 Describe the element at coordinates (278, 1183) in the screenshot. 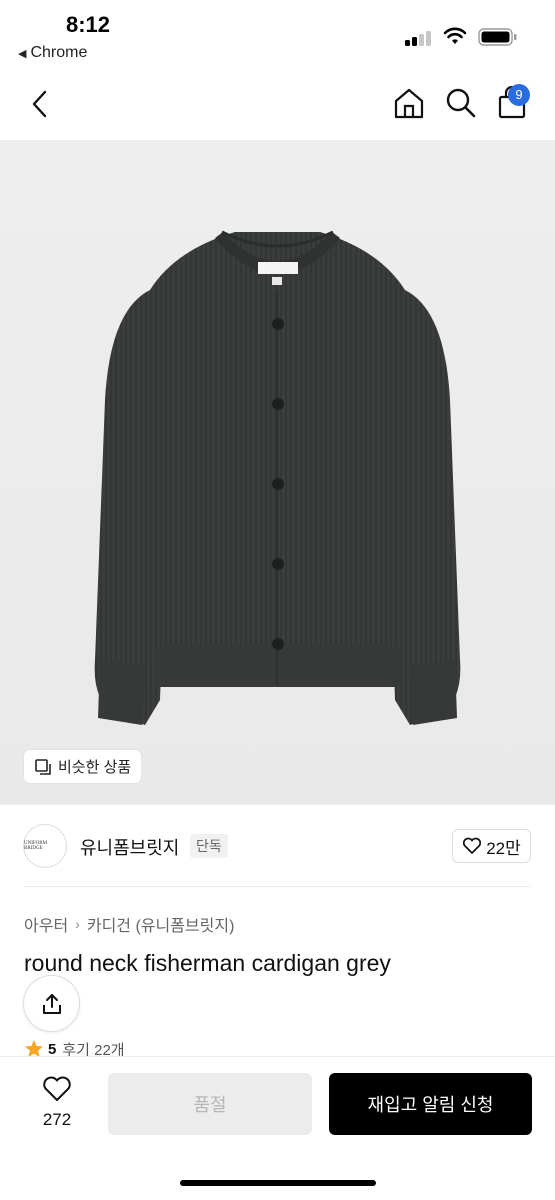

I see `home-indicator` at that location.